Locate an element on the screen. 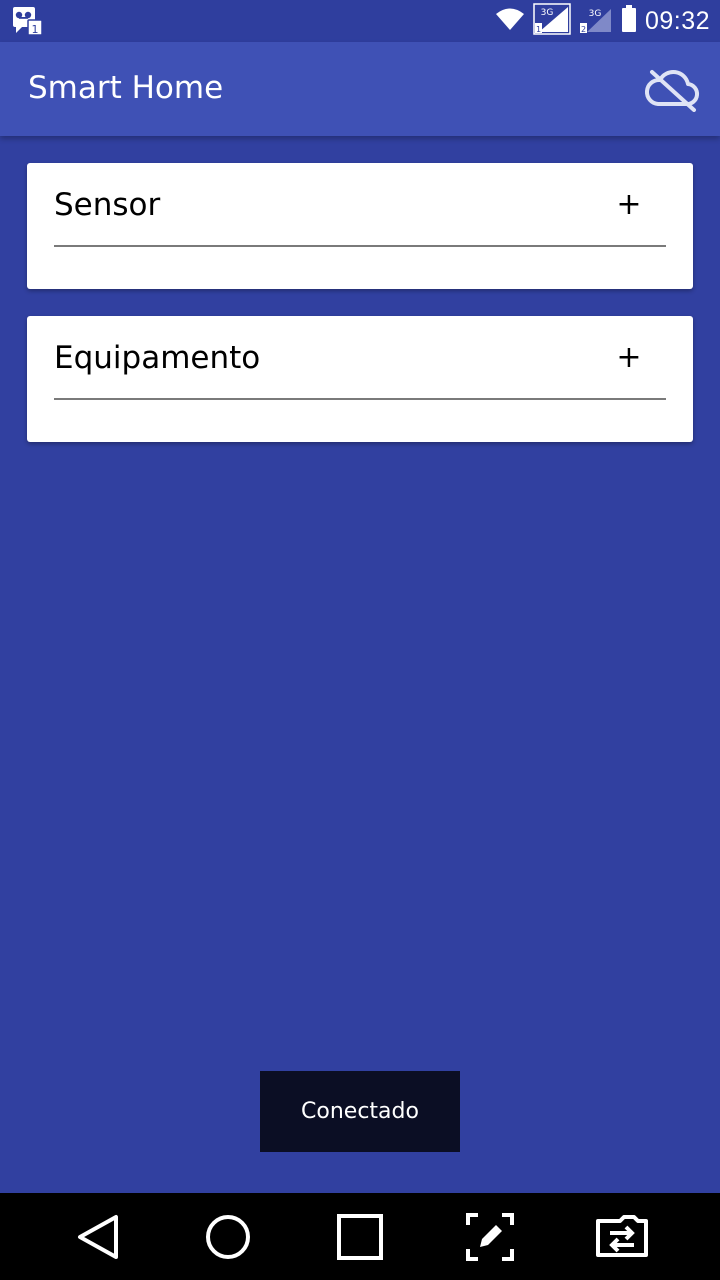 Image resolution: width=720 pixels, height=1280 pixels. wifi-icon is located at coordinates (510, 21).